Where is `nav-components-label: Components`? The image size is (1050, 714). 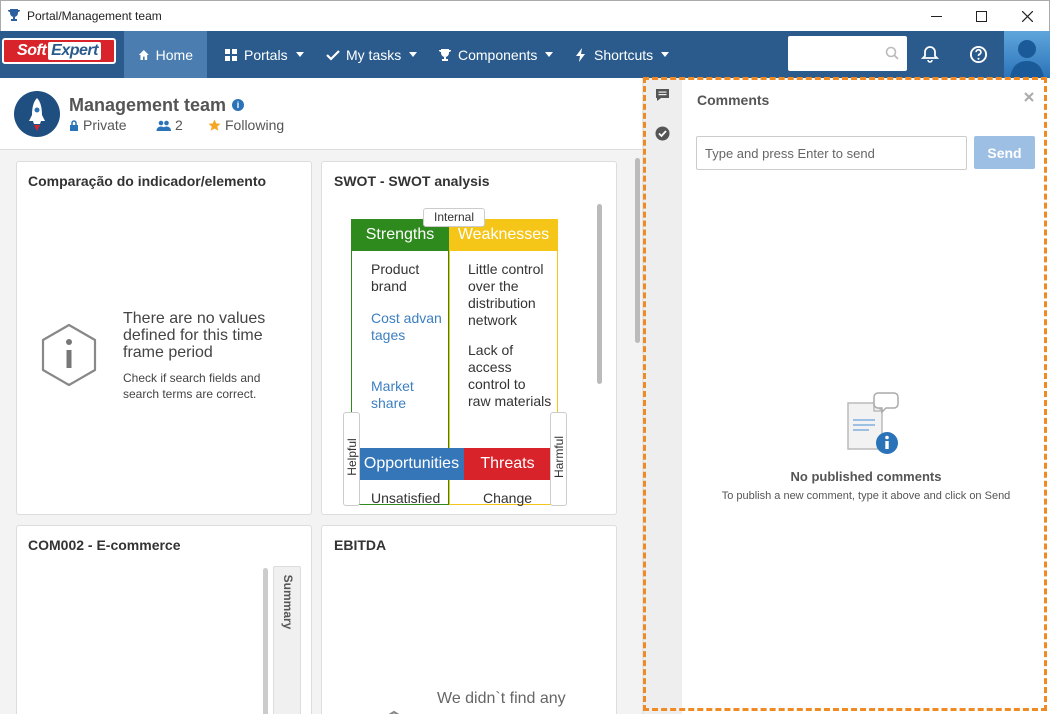 nav-components-label: Components is located at coordinates (498, 54).